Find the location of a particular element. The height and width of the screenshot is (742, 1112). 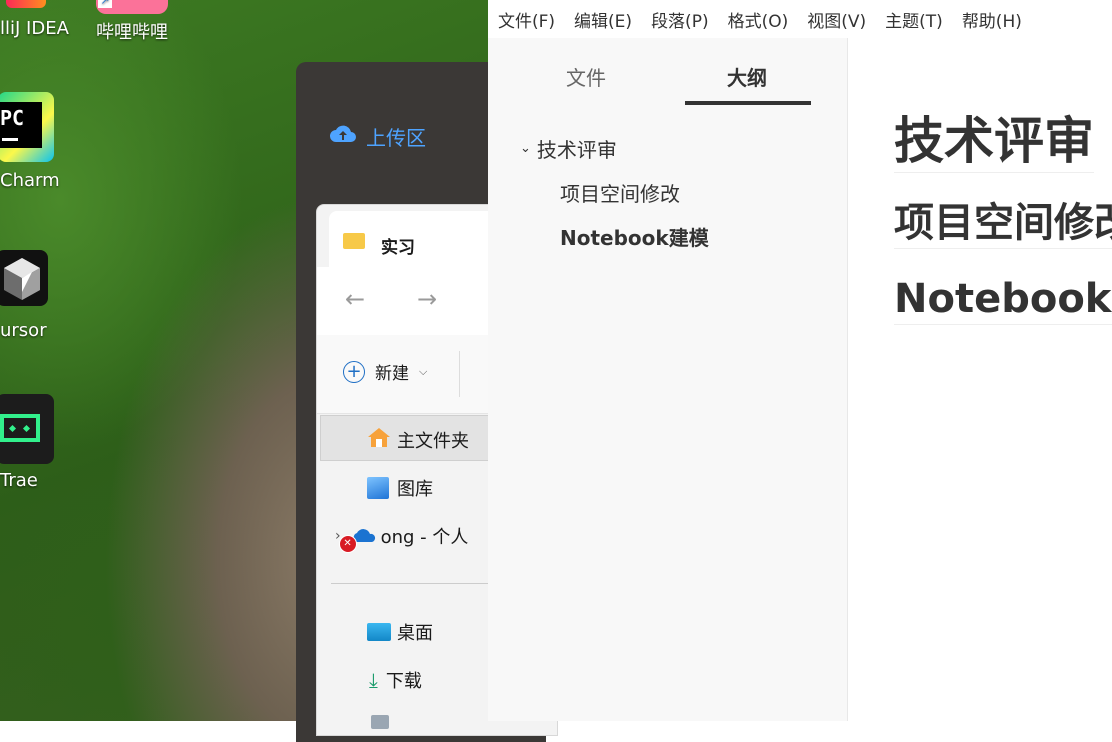

outline-item-project-space: 项目空间修改 is located at coordinates (620, 192).